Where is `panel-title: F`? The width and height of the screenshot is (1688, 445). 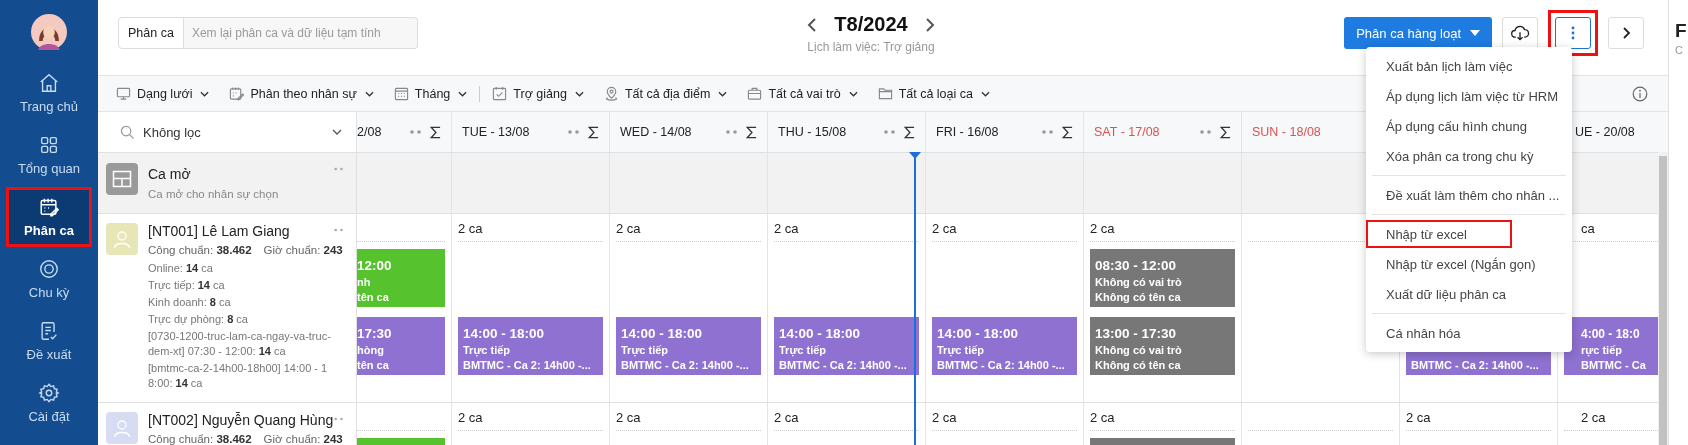 panel-title: F is located at coordinates (1681, 31).